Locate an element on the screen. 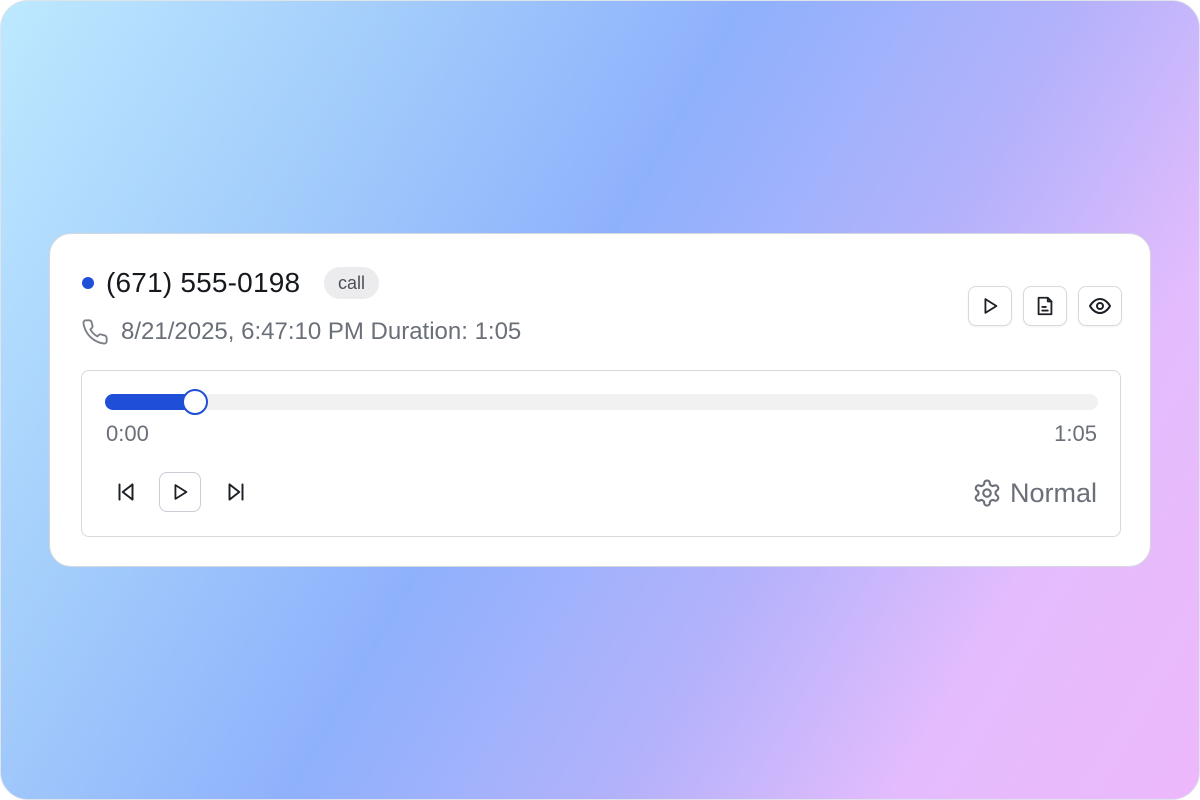  skip-forward-icon is located at coordinates (236, 492).